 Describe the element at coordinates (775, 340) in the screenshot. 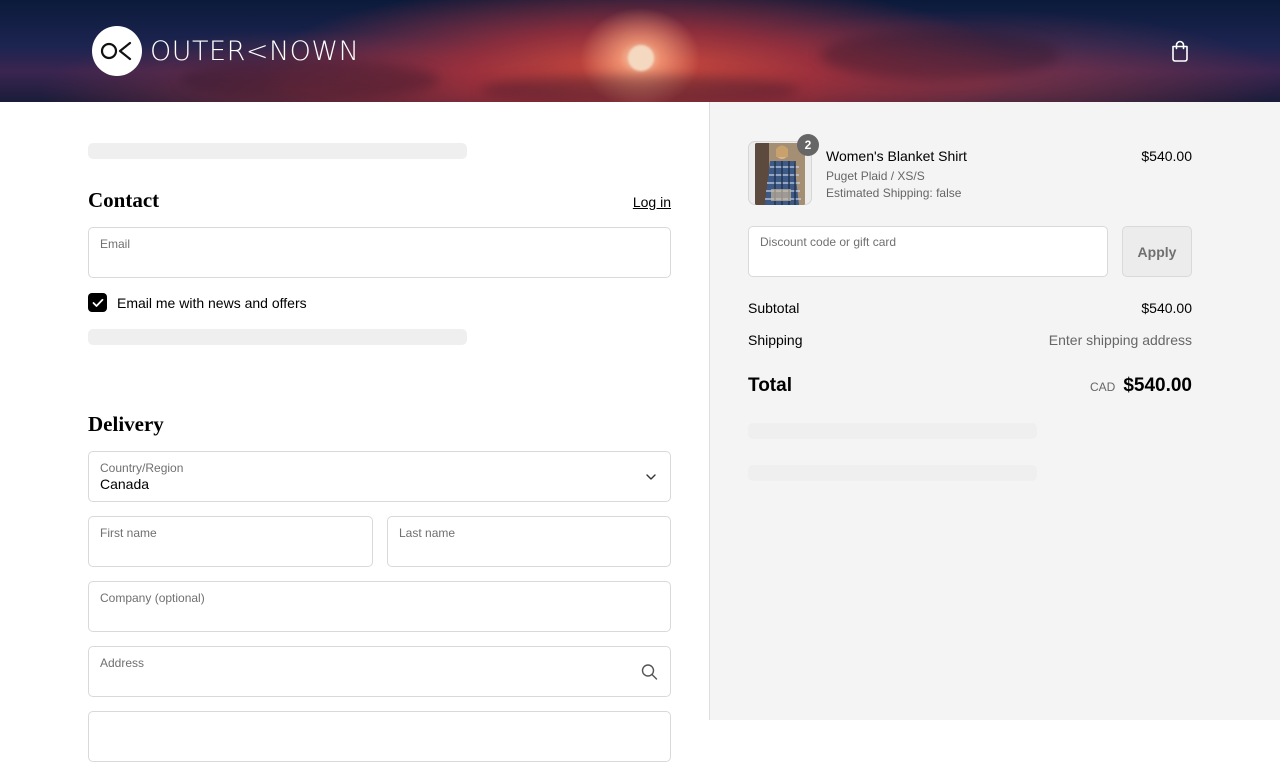

I see `shipping-label: Shipping` at that location.